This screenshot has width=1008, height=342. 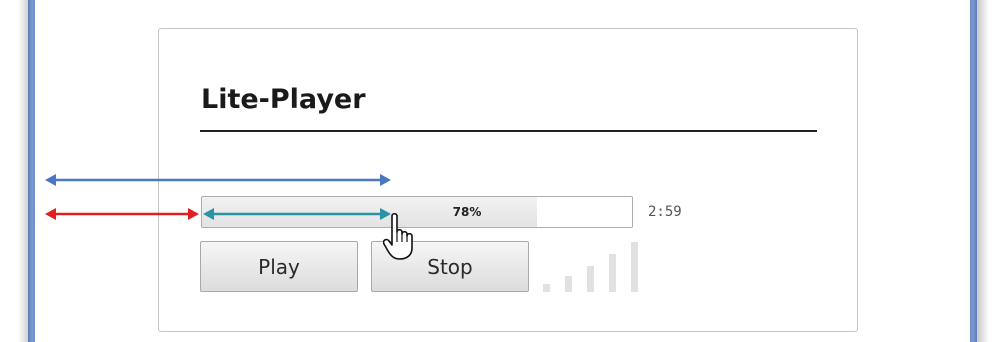 What do you see at coordinates (122, 214) in the screenshot?
I see `red-arrow-icon` at bounding box center [122, 214].